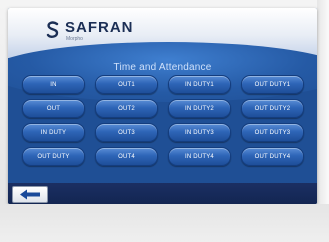 The height and width of the screenshot is (242, 329). I want to click on footer-bar, so click(162, 193).